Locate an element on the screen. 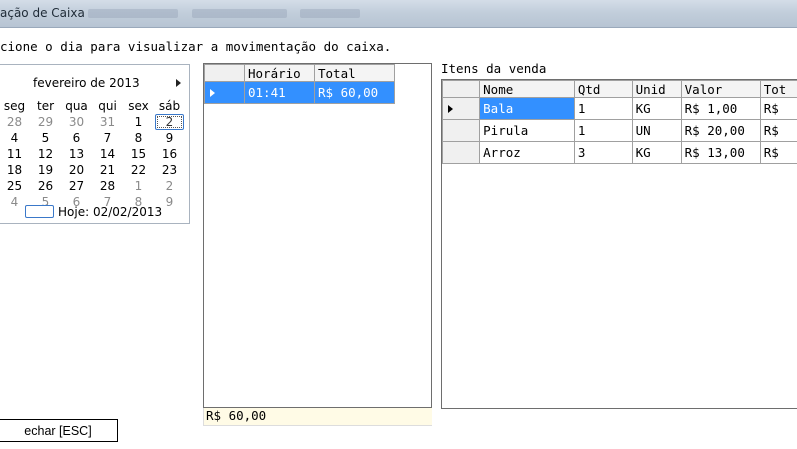 The height and width of the screenshot is (449, 797). weekday-label: qui is located at coordinates (107, 106).